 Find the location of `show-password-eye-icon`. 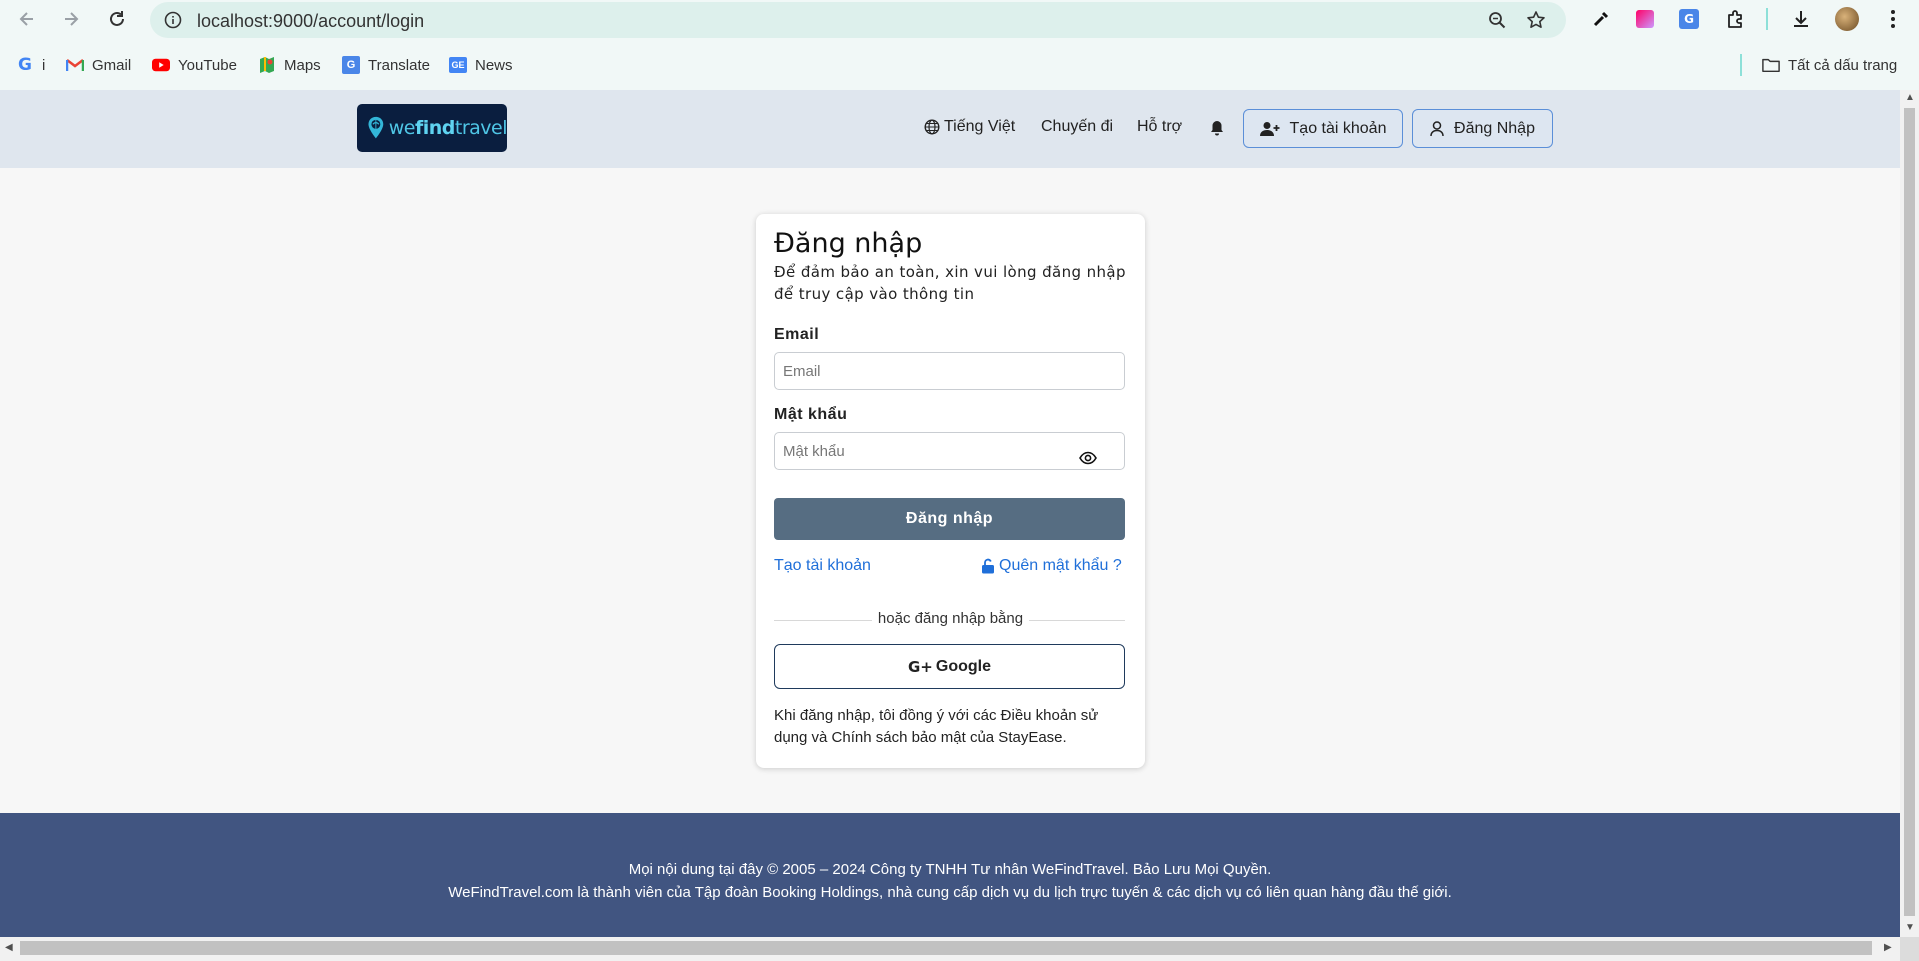

show-password-eye-icon is located at coordinates (1088, 458).